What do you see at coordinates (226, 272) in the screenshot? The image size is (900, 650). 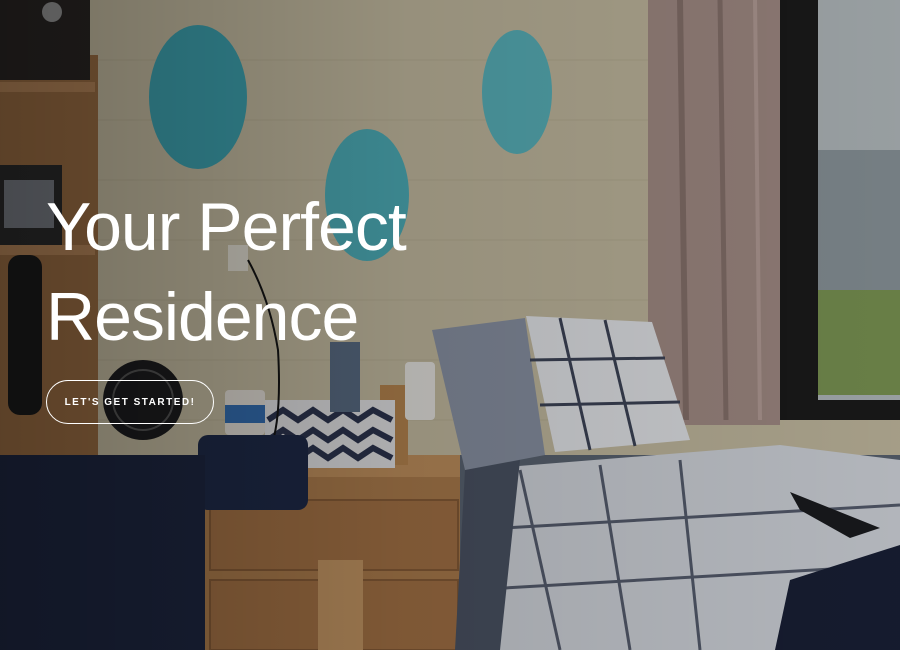 I see `hero-title: Your Perfect Residence` at bounding box center [226, 272].